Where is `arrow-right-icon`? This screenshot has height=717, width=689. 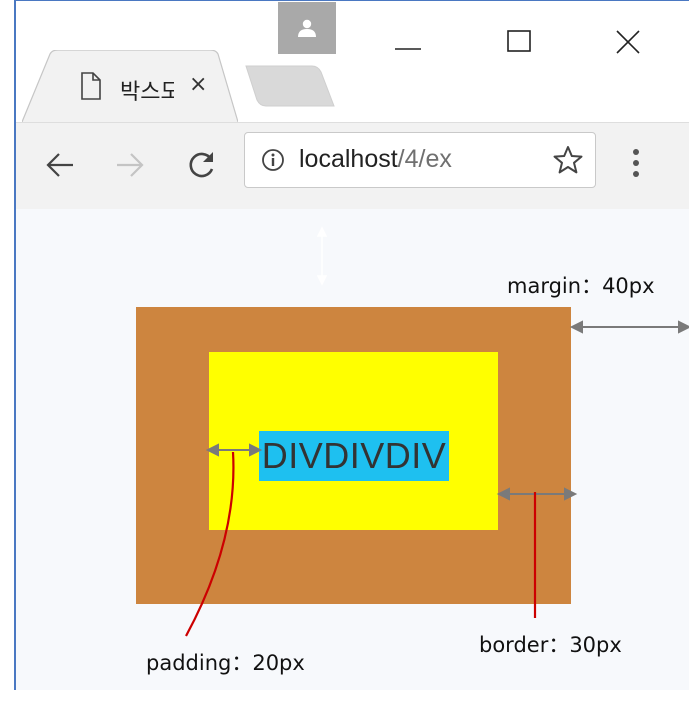
arrow-right-icon is located at coordinates (130, 165).